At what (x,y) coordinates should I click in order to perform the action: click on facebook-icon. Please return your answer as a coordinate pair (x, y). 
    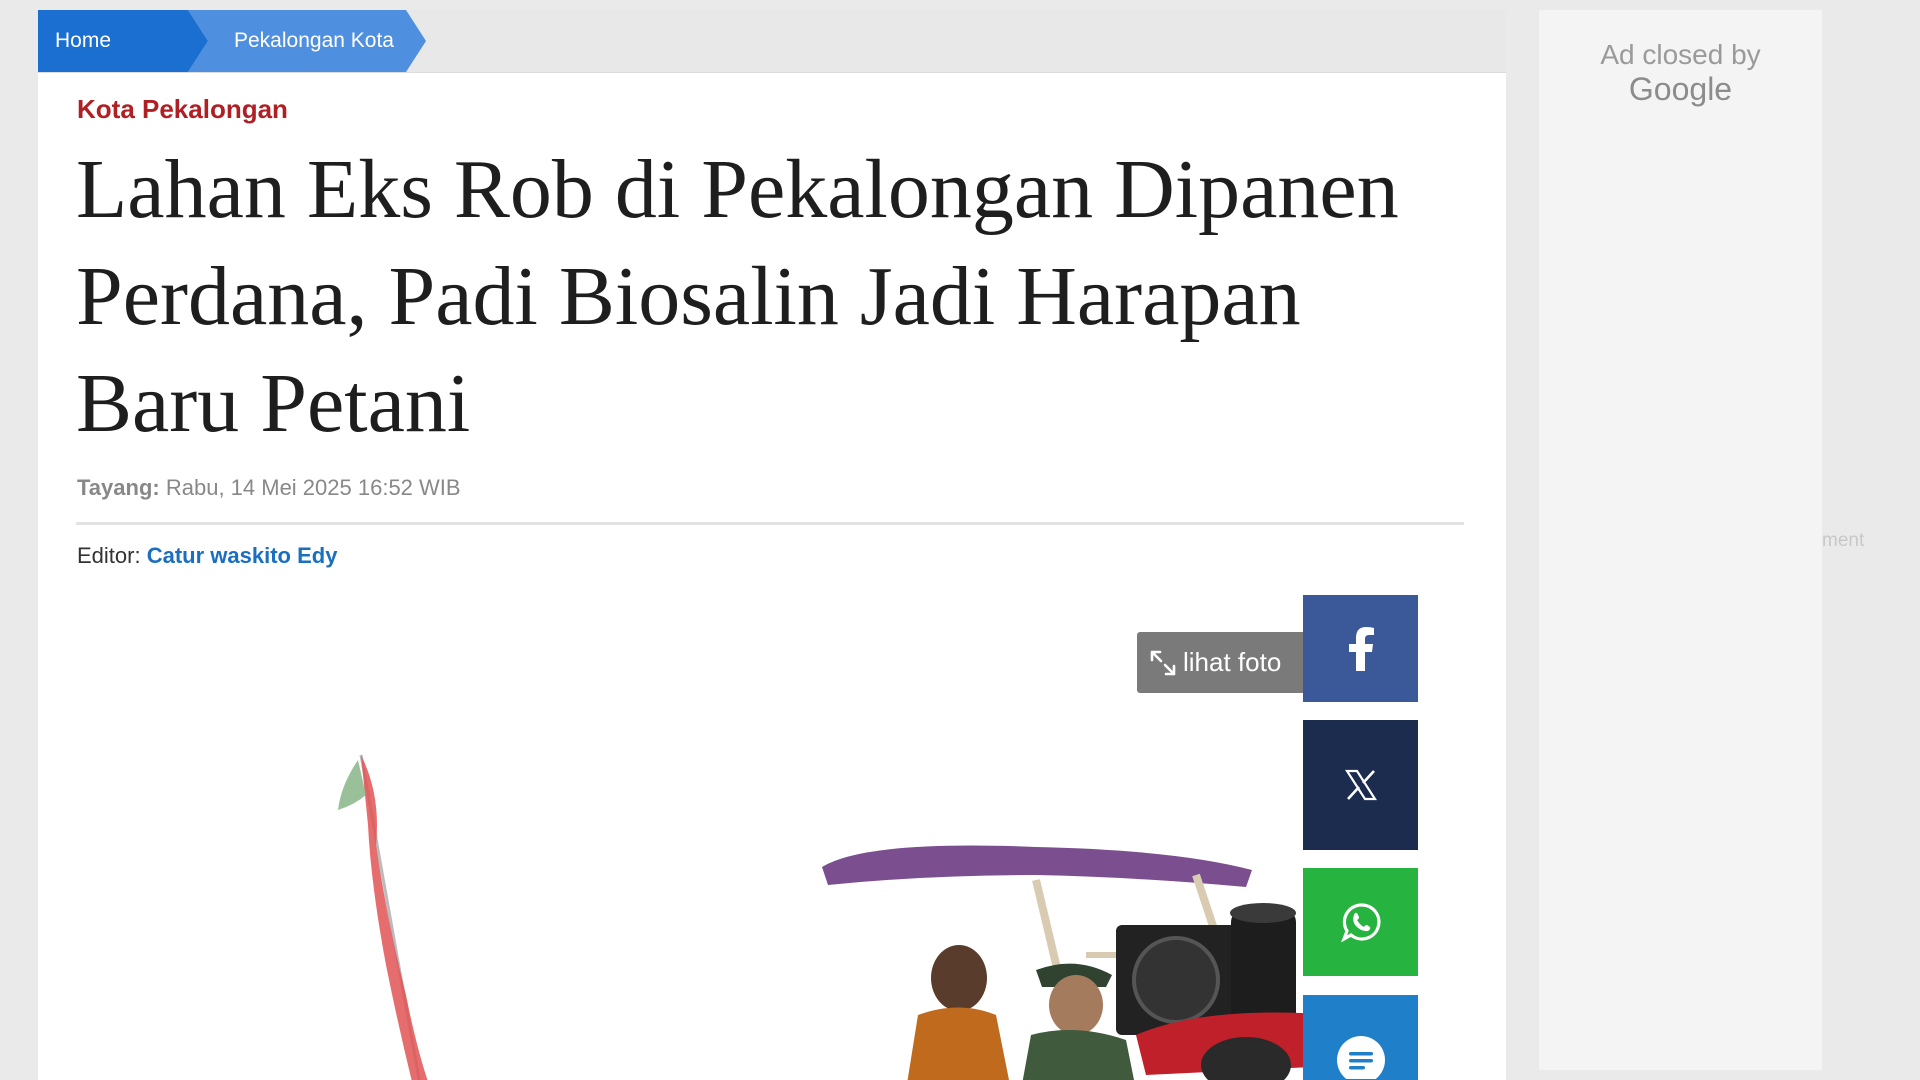
    Looking at the image, I should click on (1361, 648).